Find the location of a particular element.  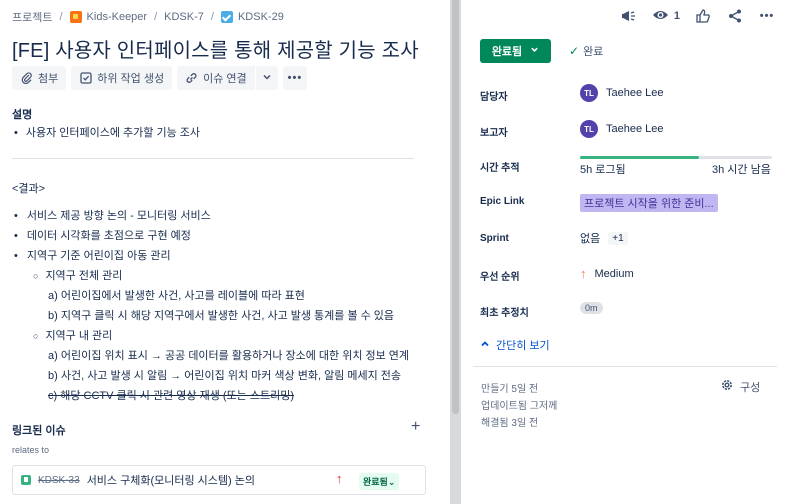

result-heading: <결과> is located at coordinates (29, 189).